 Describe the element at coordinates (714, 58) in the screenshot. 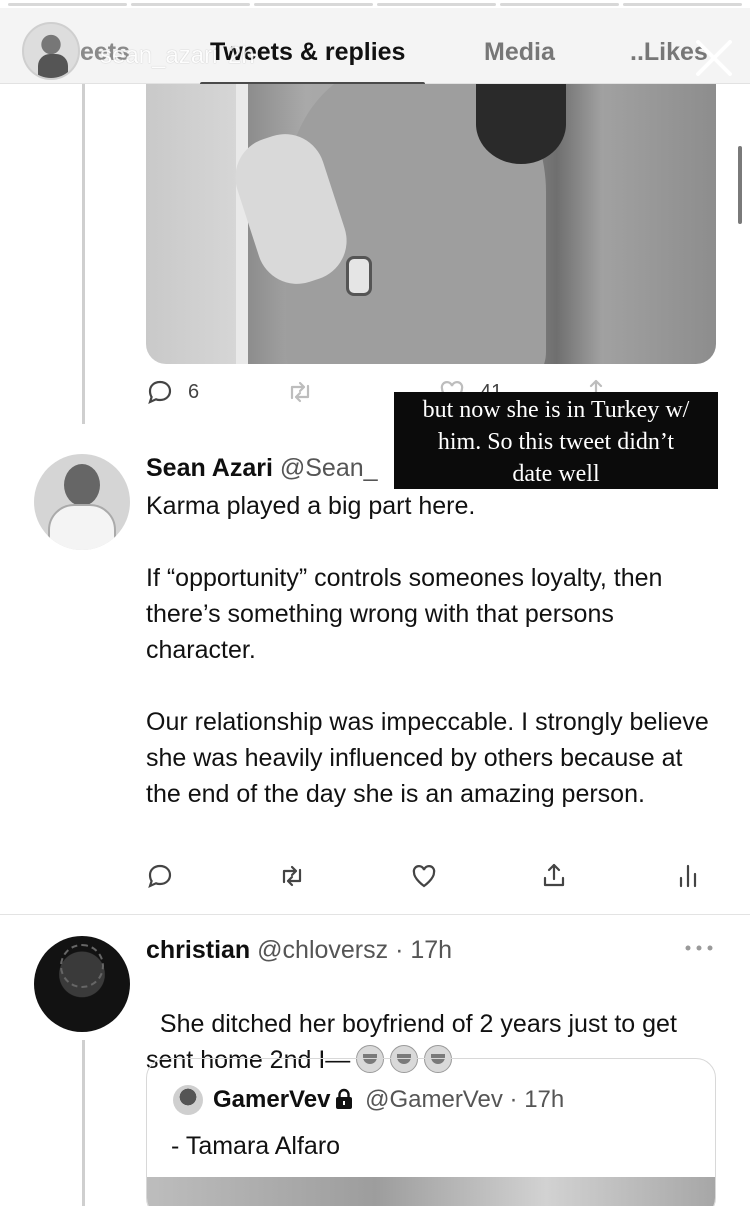

I see `close-icon` at that location.